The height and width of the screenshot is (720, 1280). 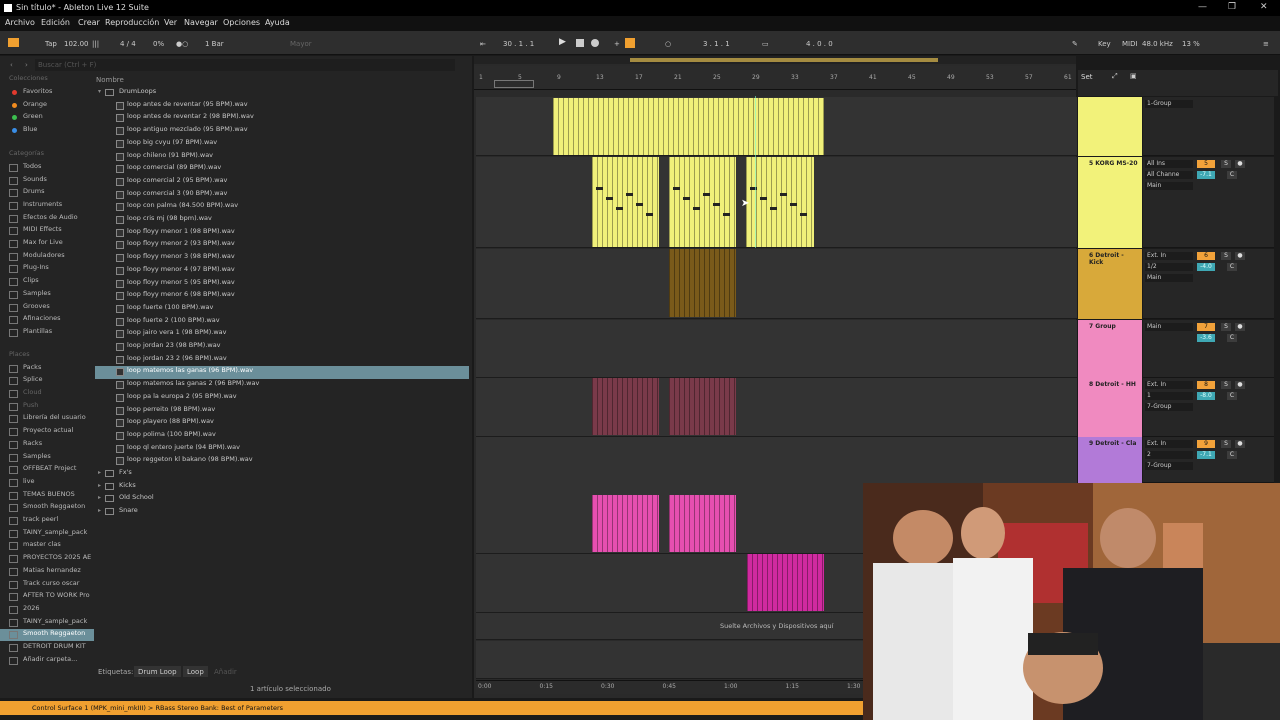 What do you see at coordinates (1206, 256) in the screenshot?
I see `track-activator: 6` at bounding box center [1206, 256].